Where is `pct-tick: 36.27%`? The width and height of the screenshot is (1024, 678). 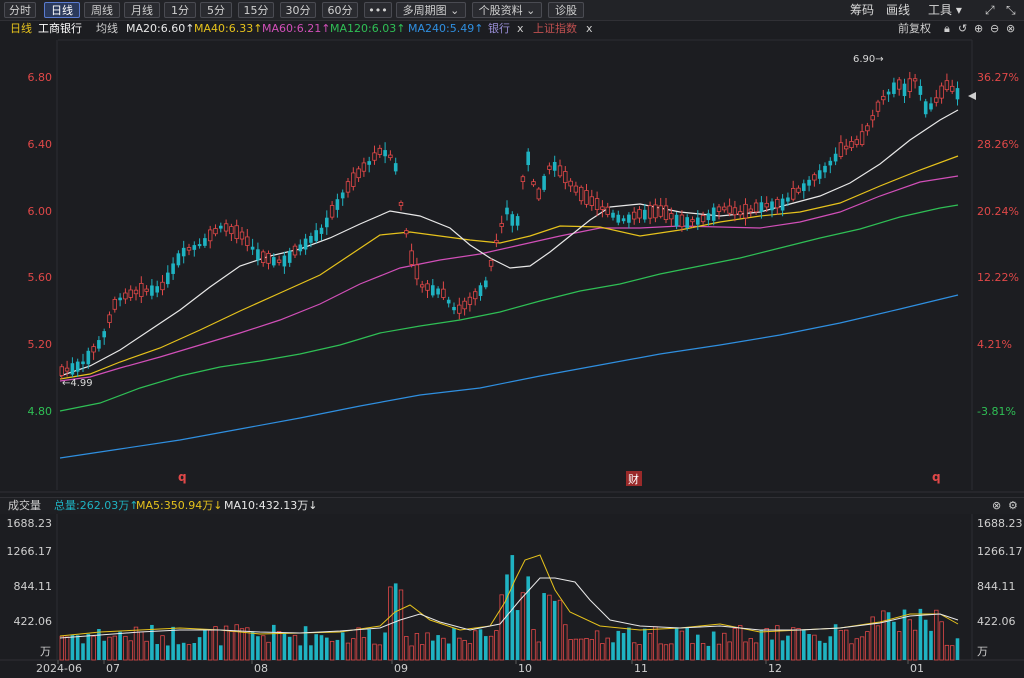
pct-tick: 36.27% is located at coordinates (998, 77).